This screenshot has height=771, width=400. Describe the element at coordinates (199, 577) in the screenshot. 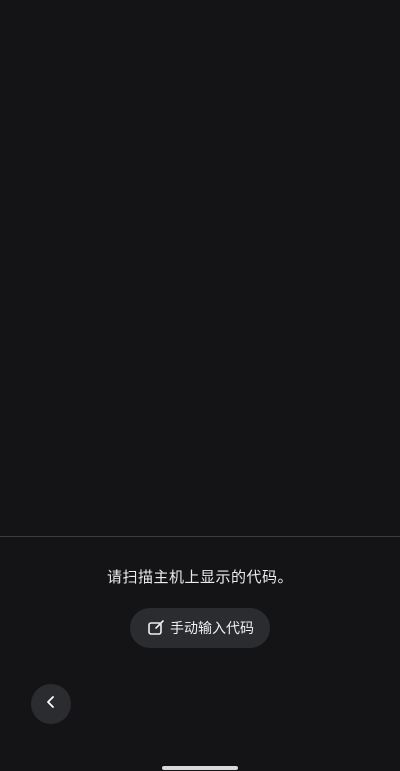

I see `scan-instruction-text: 请扫描主机上显示的代码。` at that location.